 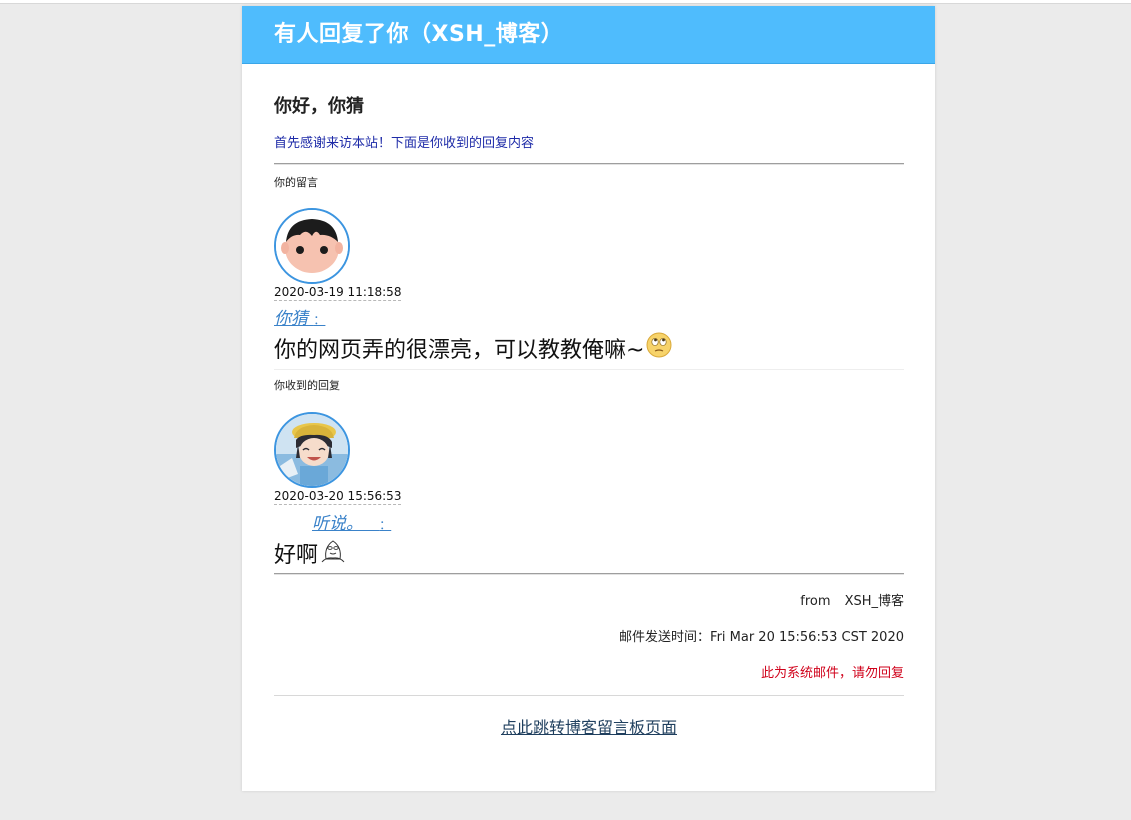 I want to click on from-site: XSH_博客, so click(x=874, y=601).